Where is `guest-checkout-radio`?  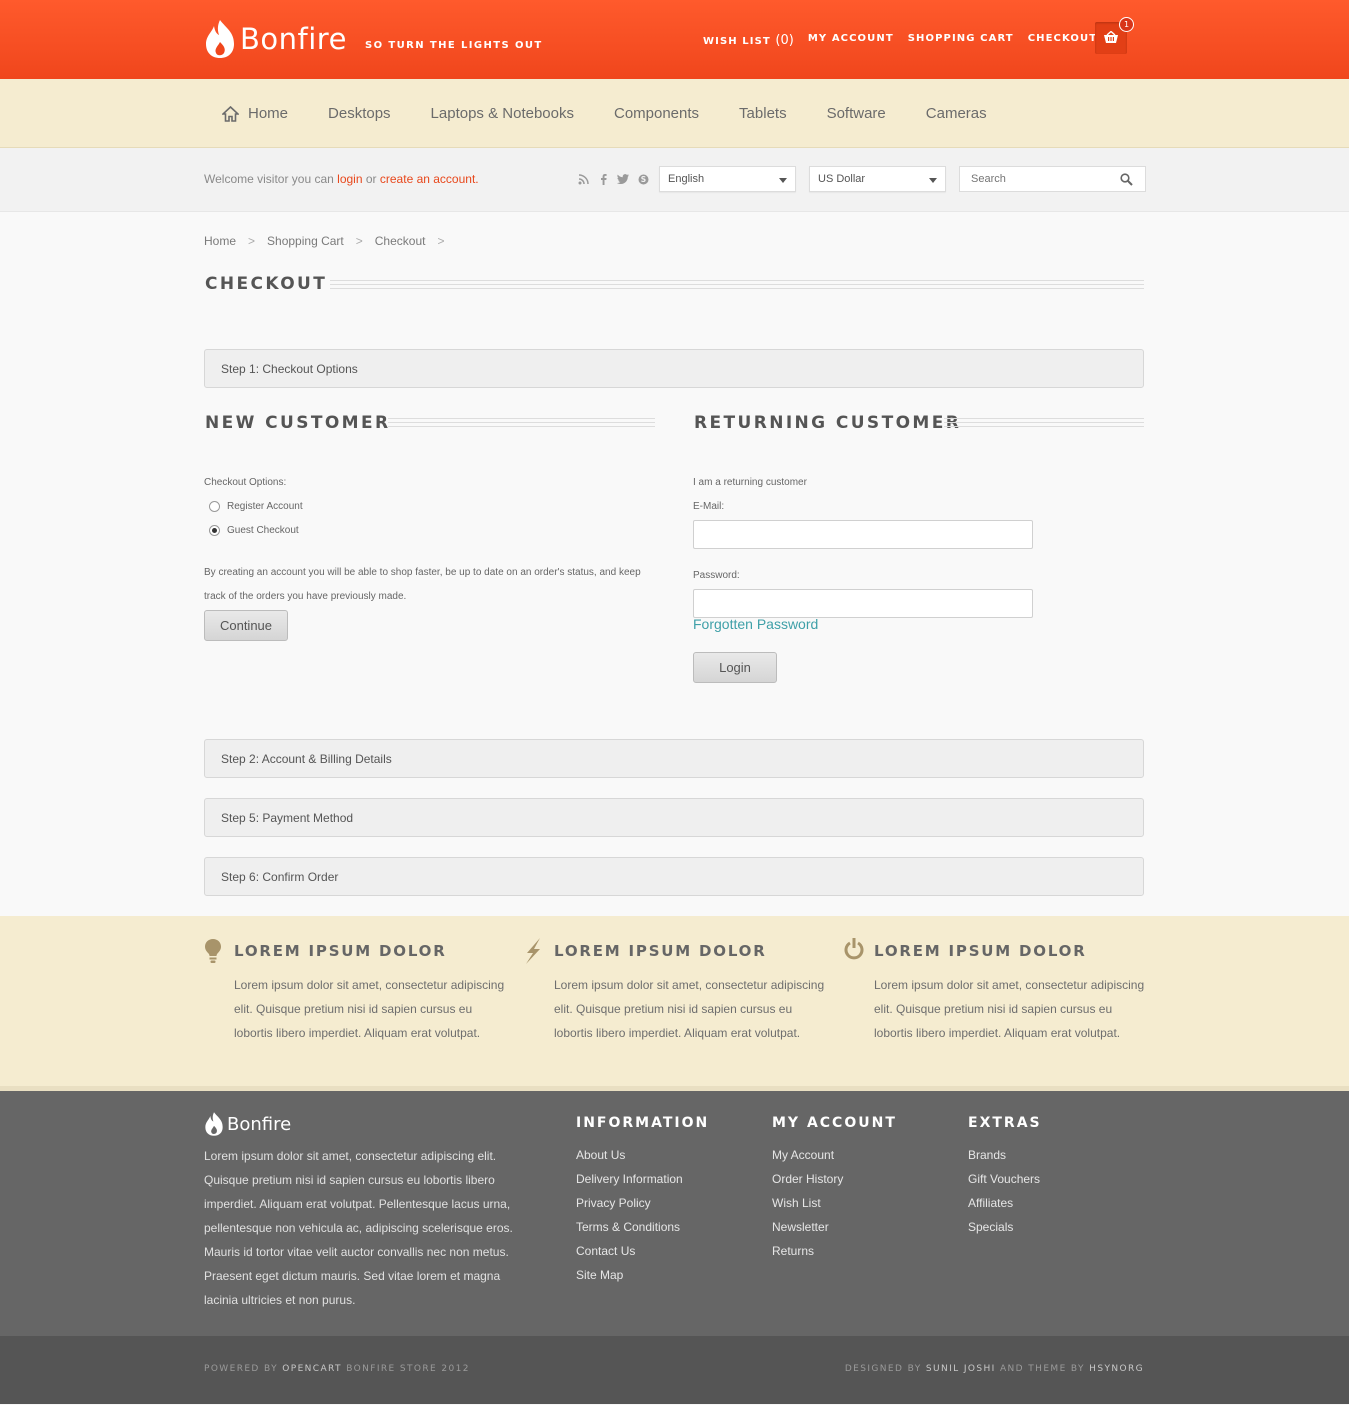 guest-checkout-radio is located at coordinates (214, 530).